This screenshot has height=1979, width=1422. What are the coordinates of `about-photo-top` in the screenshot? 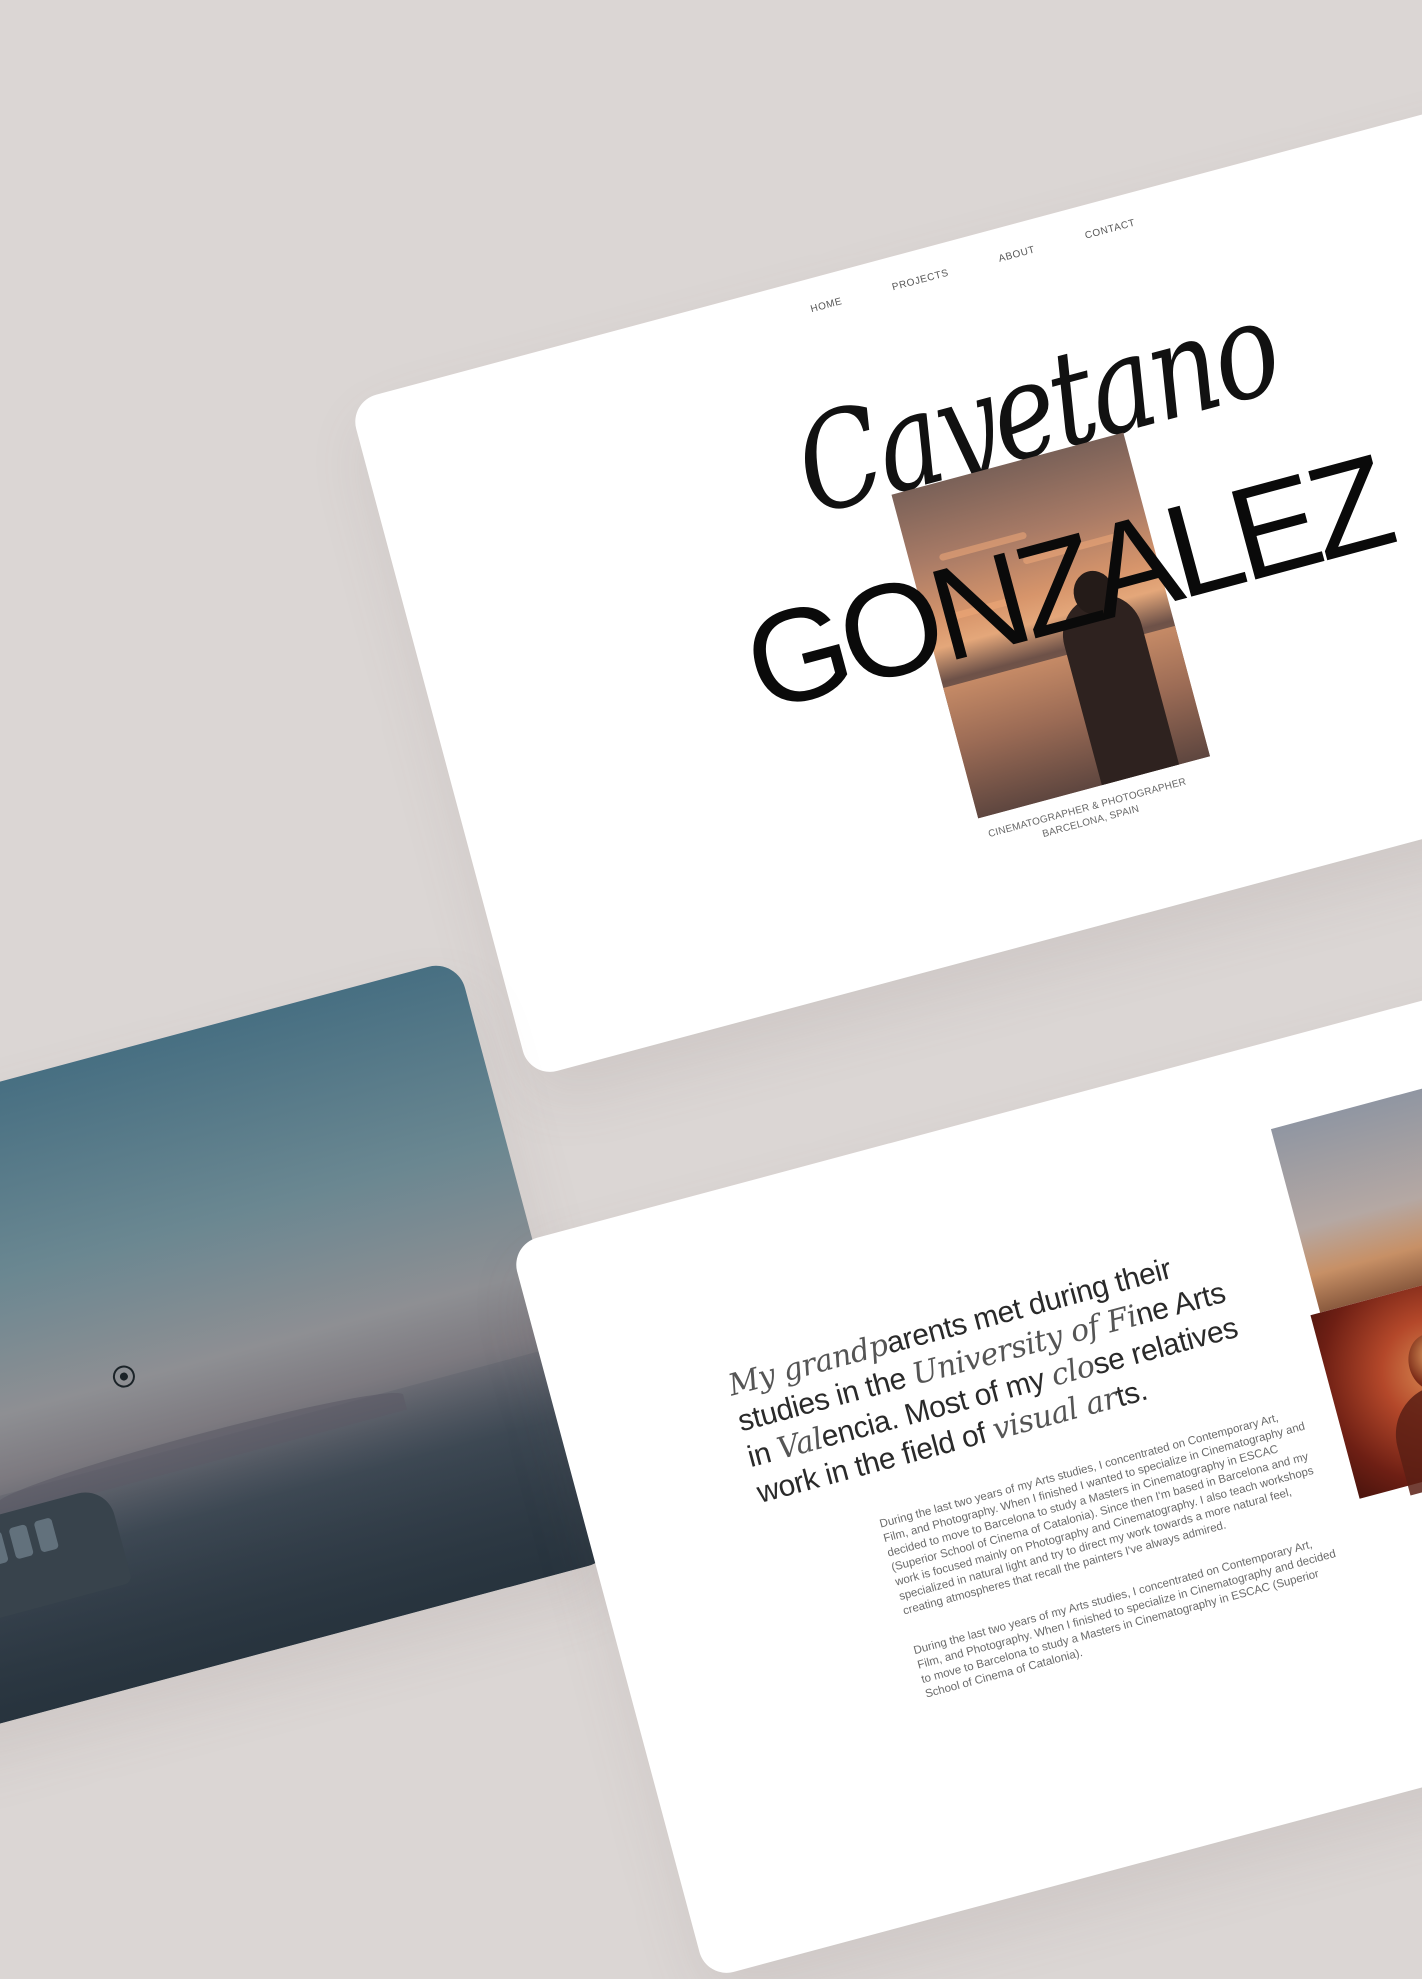 It's located at (1346, 1182).